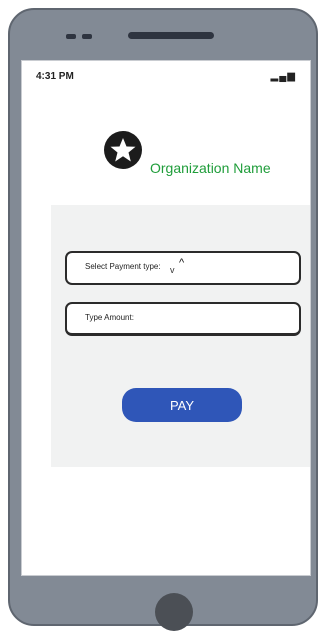  What do you see at coordinates (172, 270) in the screenshot?
I see `chevron-down-icon: v` at bounding box center [172, 270].